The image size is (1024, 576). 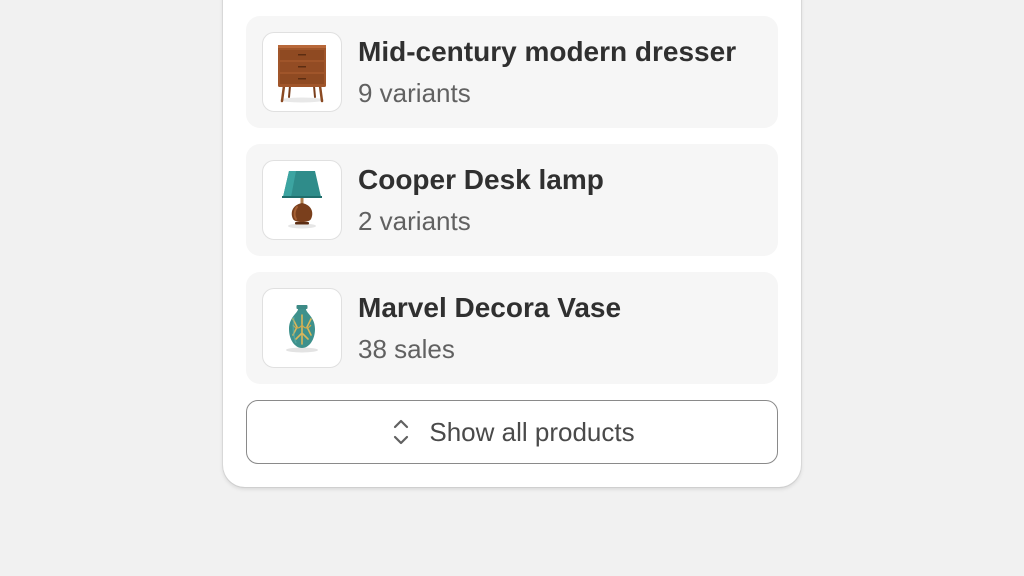 I want to click on product-title: Mid-century modern dresser, so click(x=547, y=51).